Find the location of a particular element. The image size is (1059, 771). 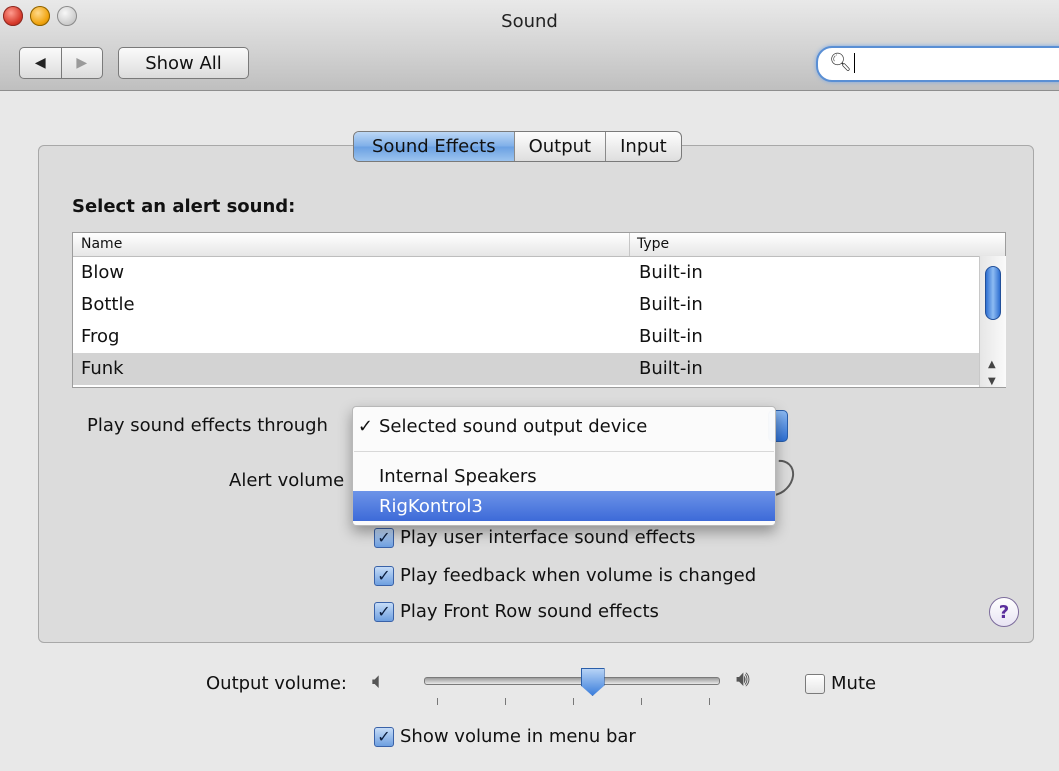

mute-checkbox: Mute is located at coordinates (840, 683).